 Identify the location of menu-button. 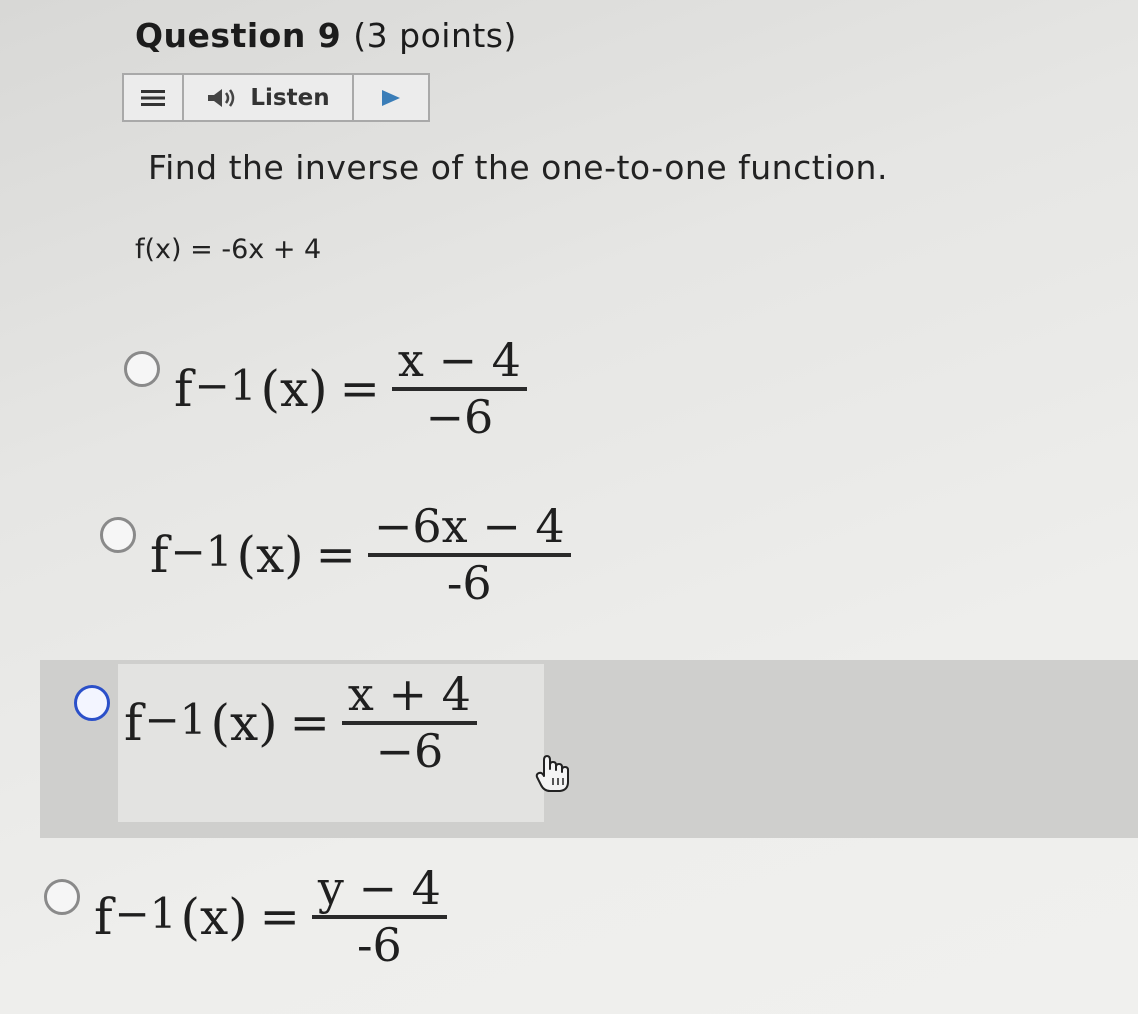
(154, 97).